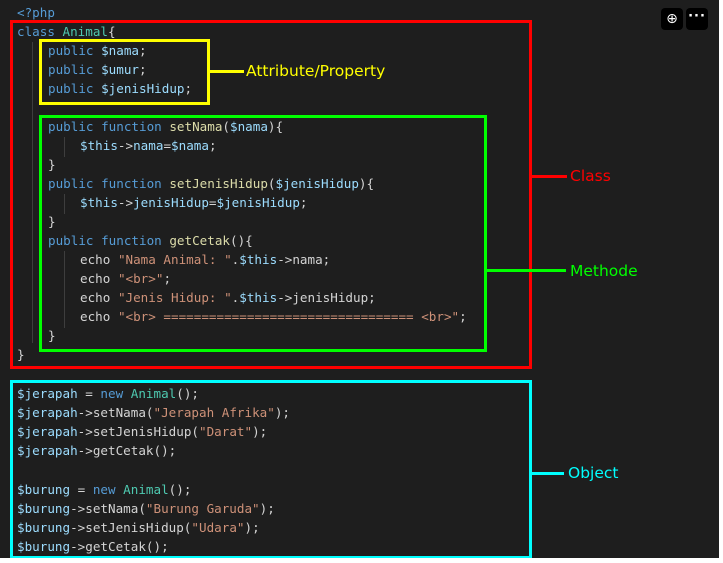 This screenshot has width=723, height=563. Describe the element at coordinates (593, 473) in the screenshot. I see `object-label: Object` at that location.